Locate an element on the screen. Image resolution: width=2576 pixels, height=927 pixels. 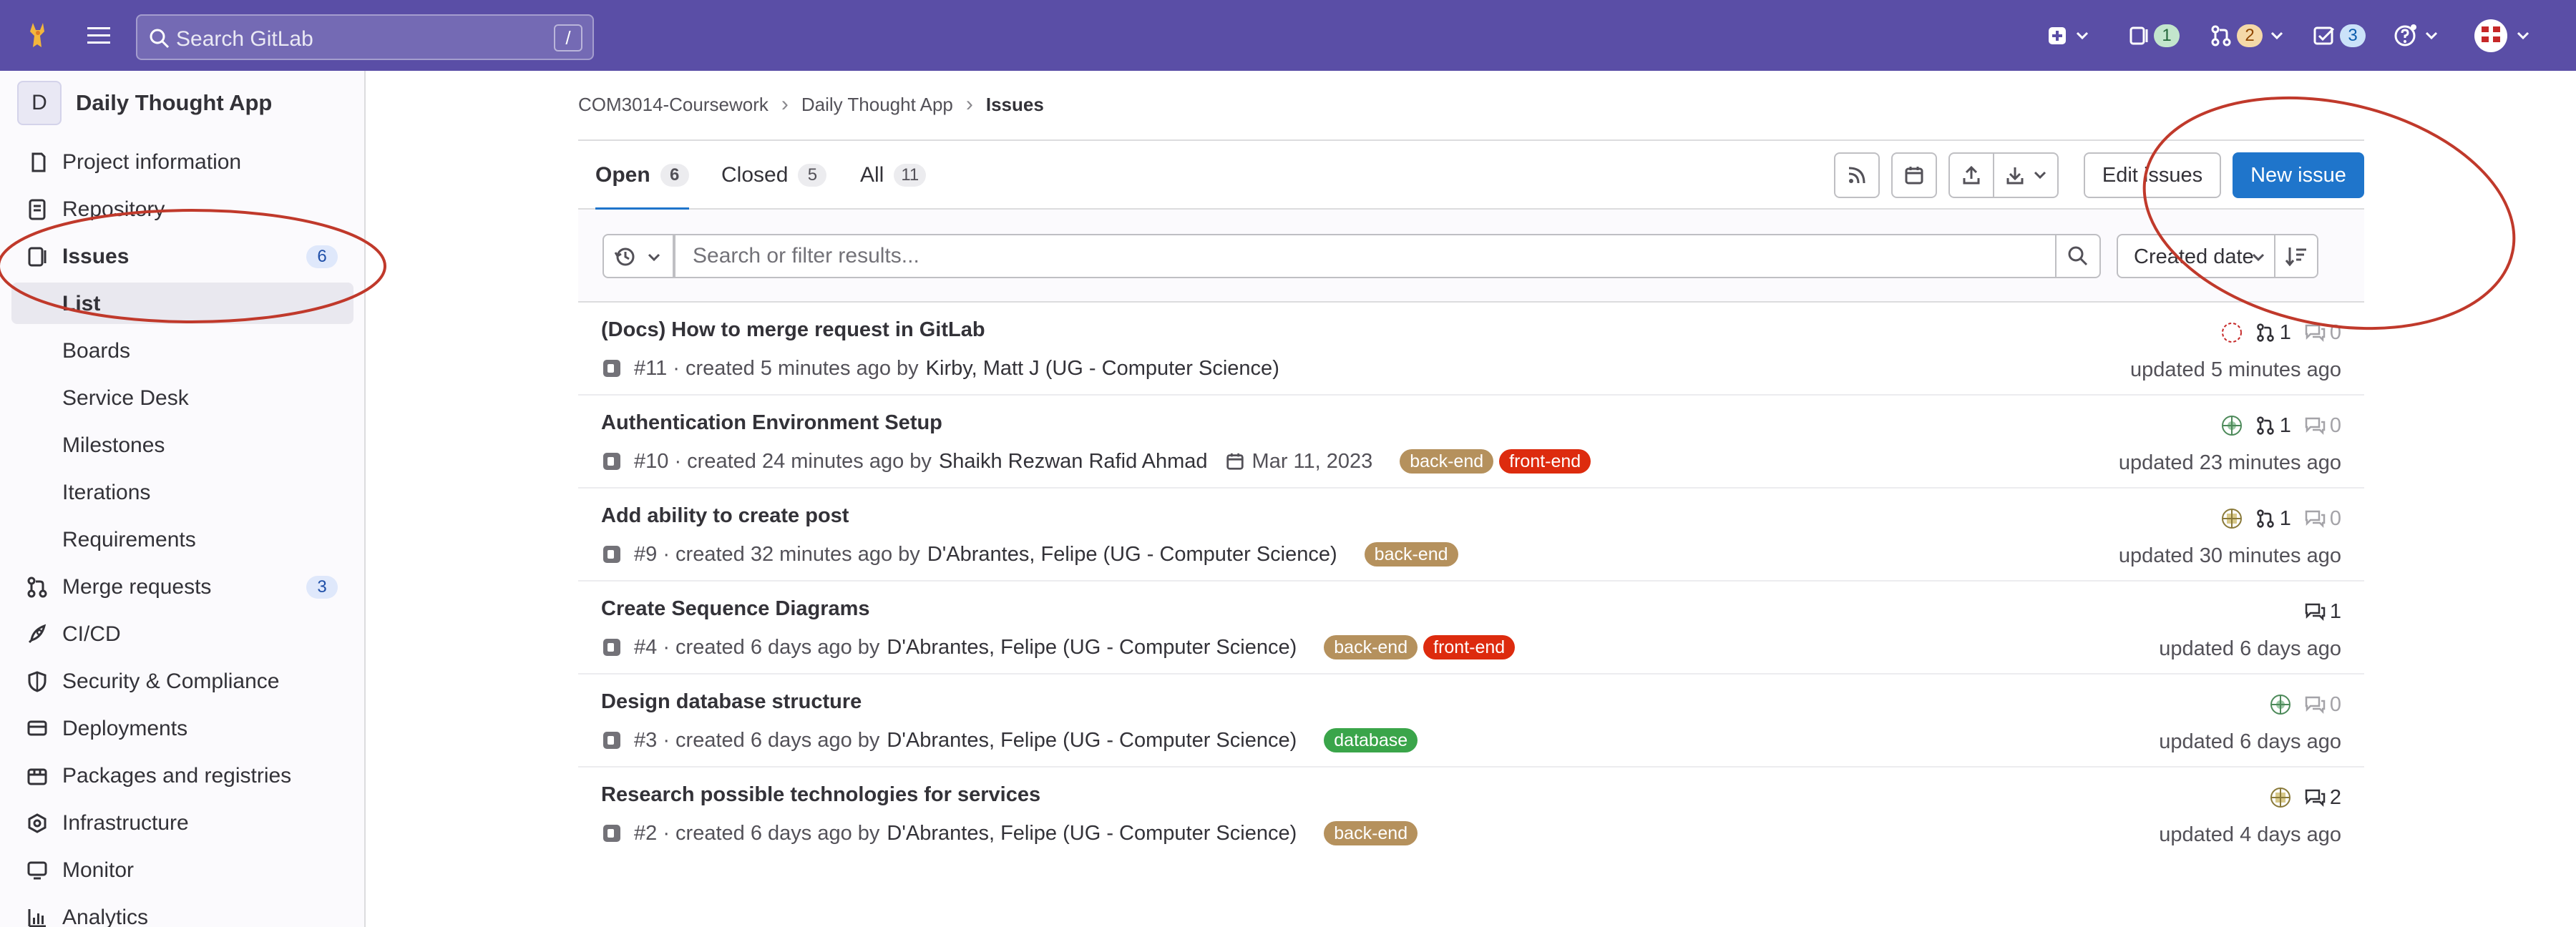
filter-search-input is located at coordinates (1365, 256).